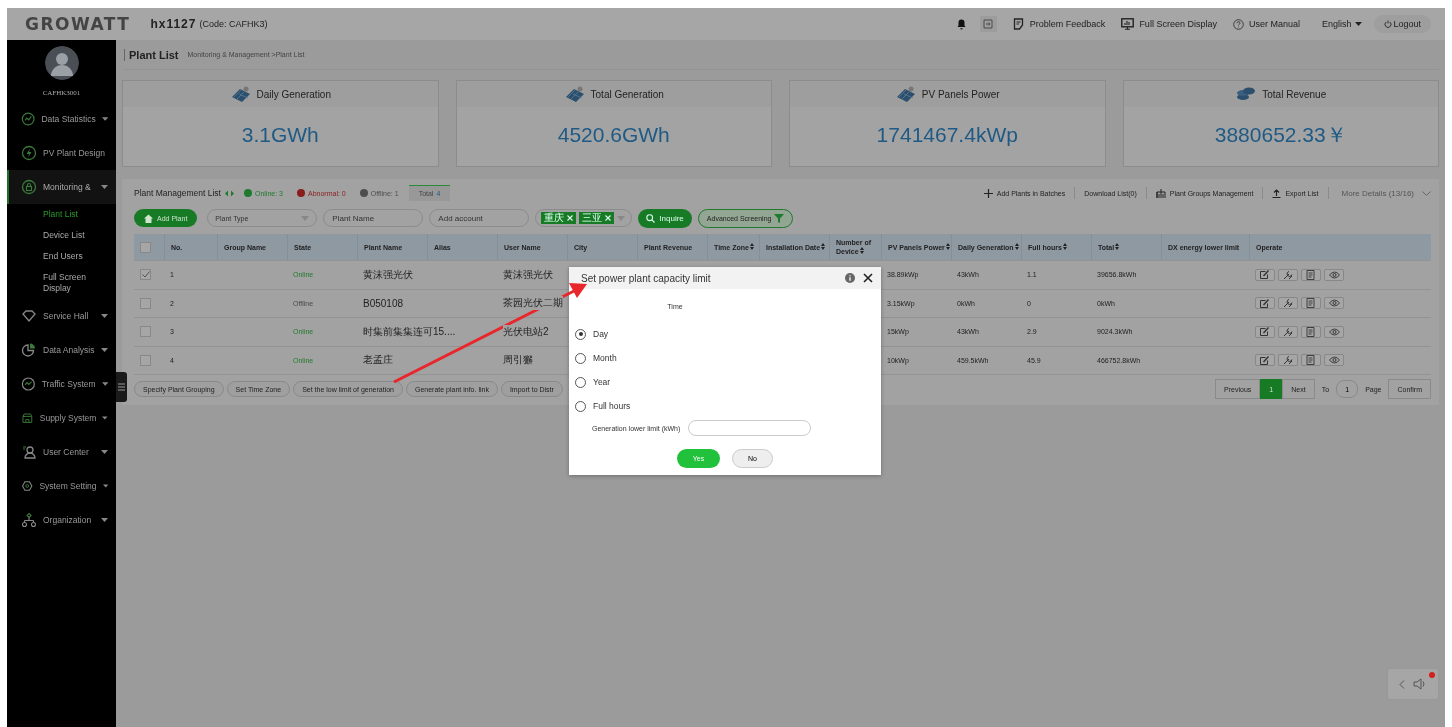 The image size is (1452, 727). Describe the element at coordinates (651, 218) in the screenshot. I see `search-icon` at that location.